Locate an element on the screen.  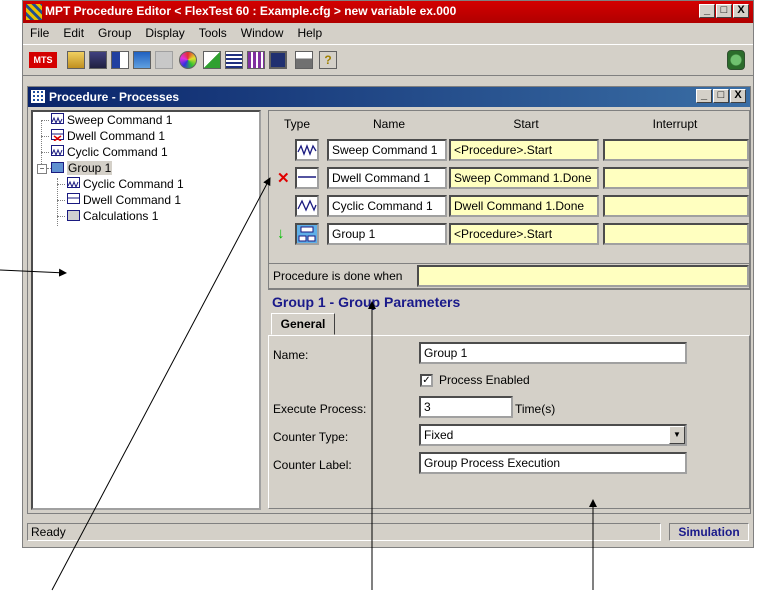
counter-label-label: Counter Label: is located at coordinates (312, 465).